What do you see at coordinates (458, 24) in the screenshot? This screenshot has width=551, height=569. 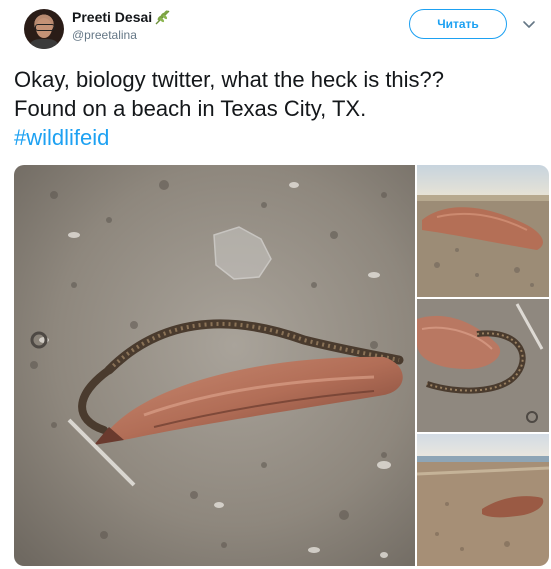 I see `follow-button: Читать` at bounding box center [458, 24].